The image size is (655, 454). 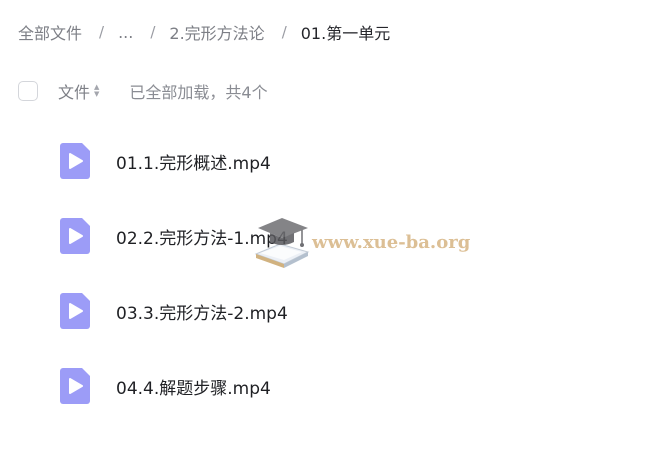 What do you see at coordinates (50, 32) in the screenshot?
I see `breadcrumb-item-all-files: 全部文件` at bounding box center [50, 32].